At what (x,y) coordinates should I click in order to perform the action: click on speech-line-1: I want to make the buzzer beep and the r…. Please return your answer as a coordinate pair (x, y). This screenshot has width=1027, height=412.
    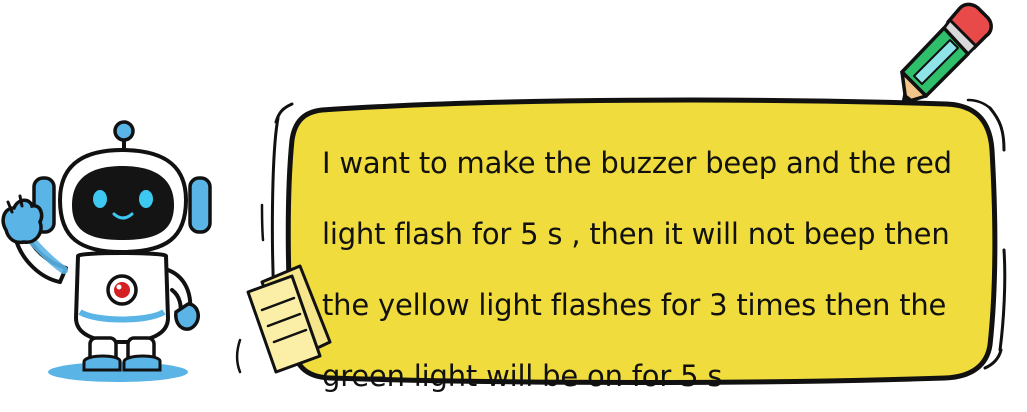
    Looking at the image, I should click on (637, 163).